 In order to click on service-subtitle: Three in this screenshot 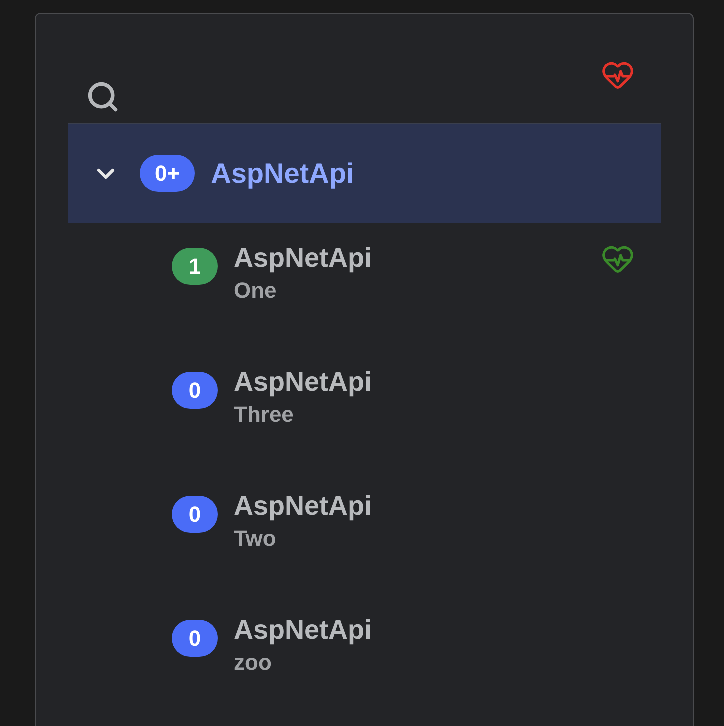, I will do `click(264, 415)`.